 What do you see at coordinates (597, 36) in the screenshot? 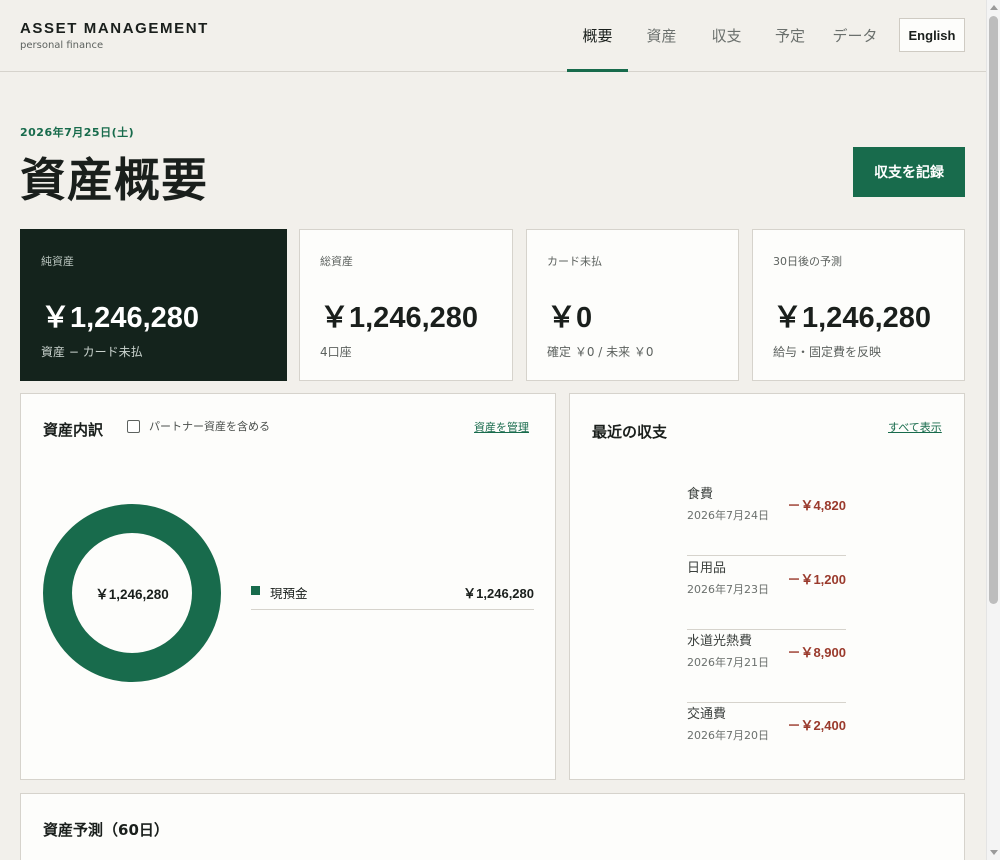
I see `nav-tab-overview: 概要` at bounding box center [597, 36].